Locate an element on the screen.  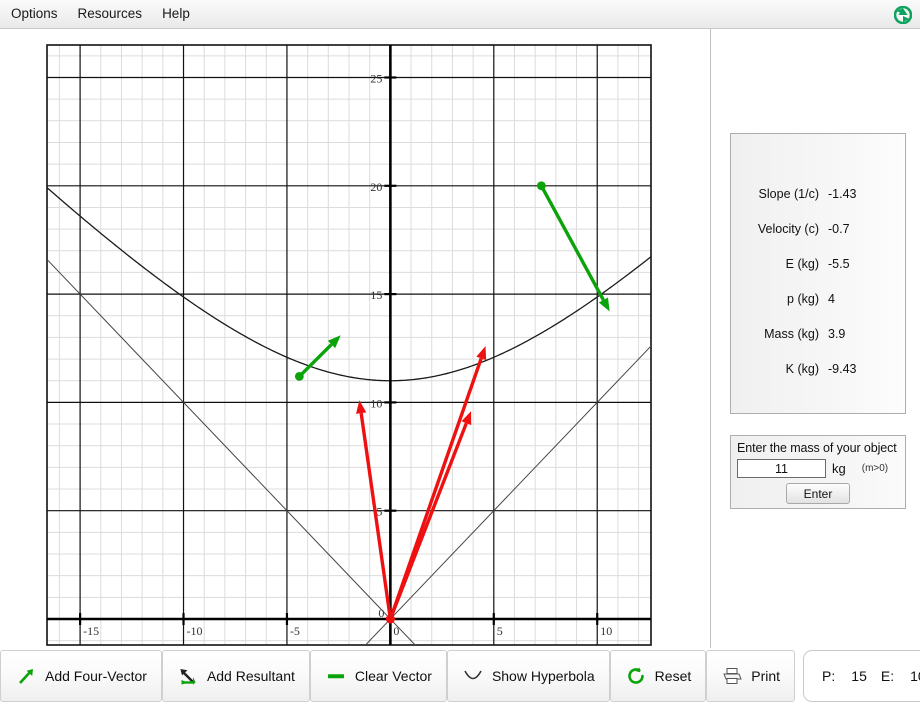
readout-label-momentum: p (kg) is located at coordinates (803, 298).